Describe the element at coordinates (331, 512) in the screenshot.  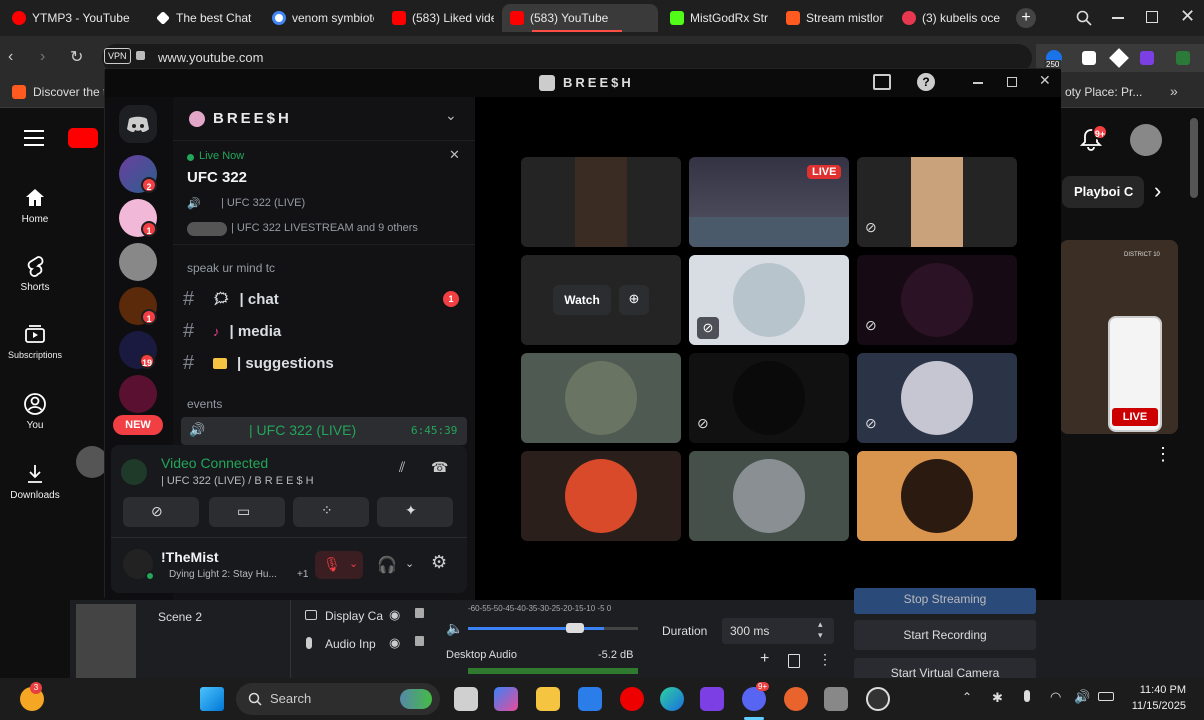
I see `activities-button: ⁘` at that location.